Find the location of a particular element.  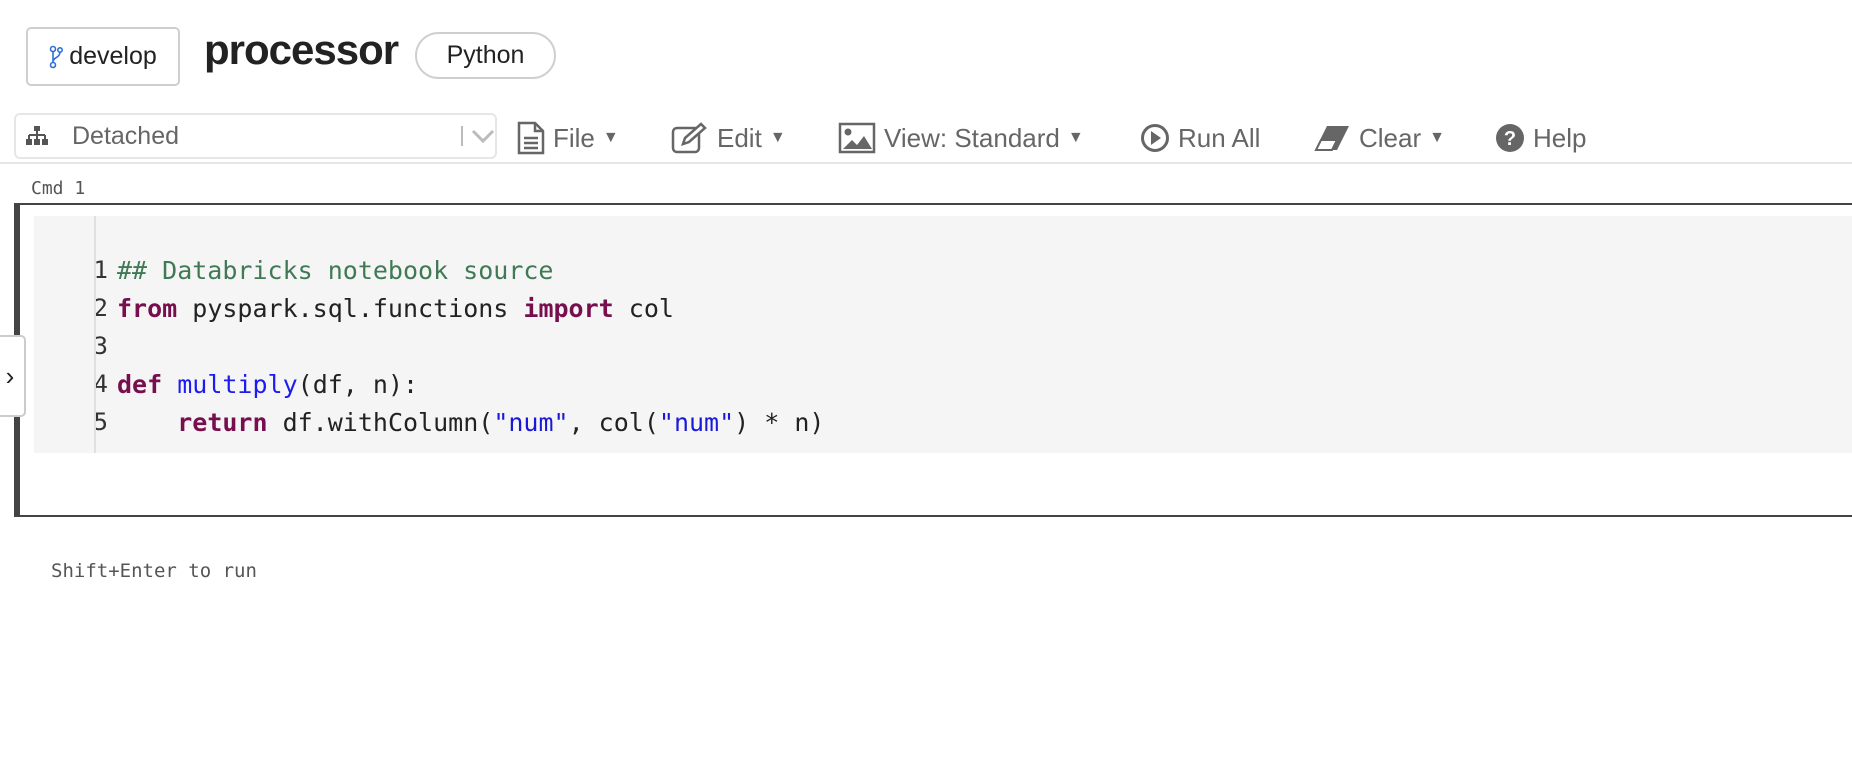

keyword: from is located at coordinates (147, 308).